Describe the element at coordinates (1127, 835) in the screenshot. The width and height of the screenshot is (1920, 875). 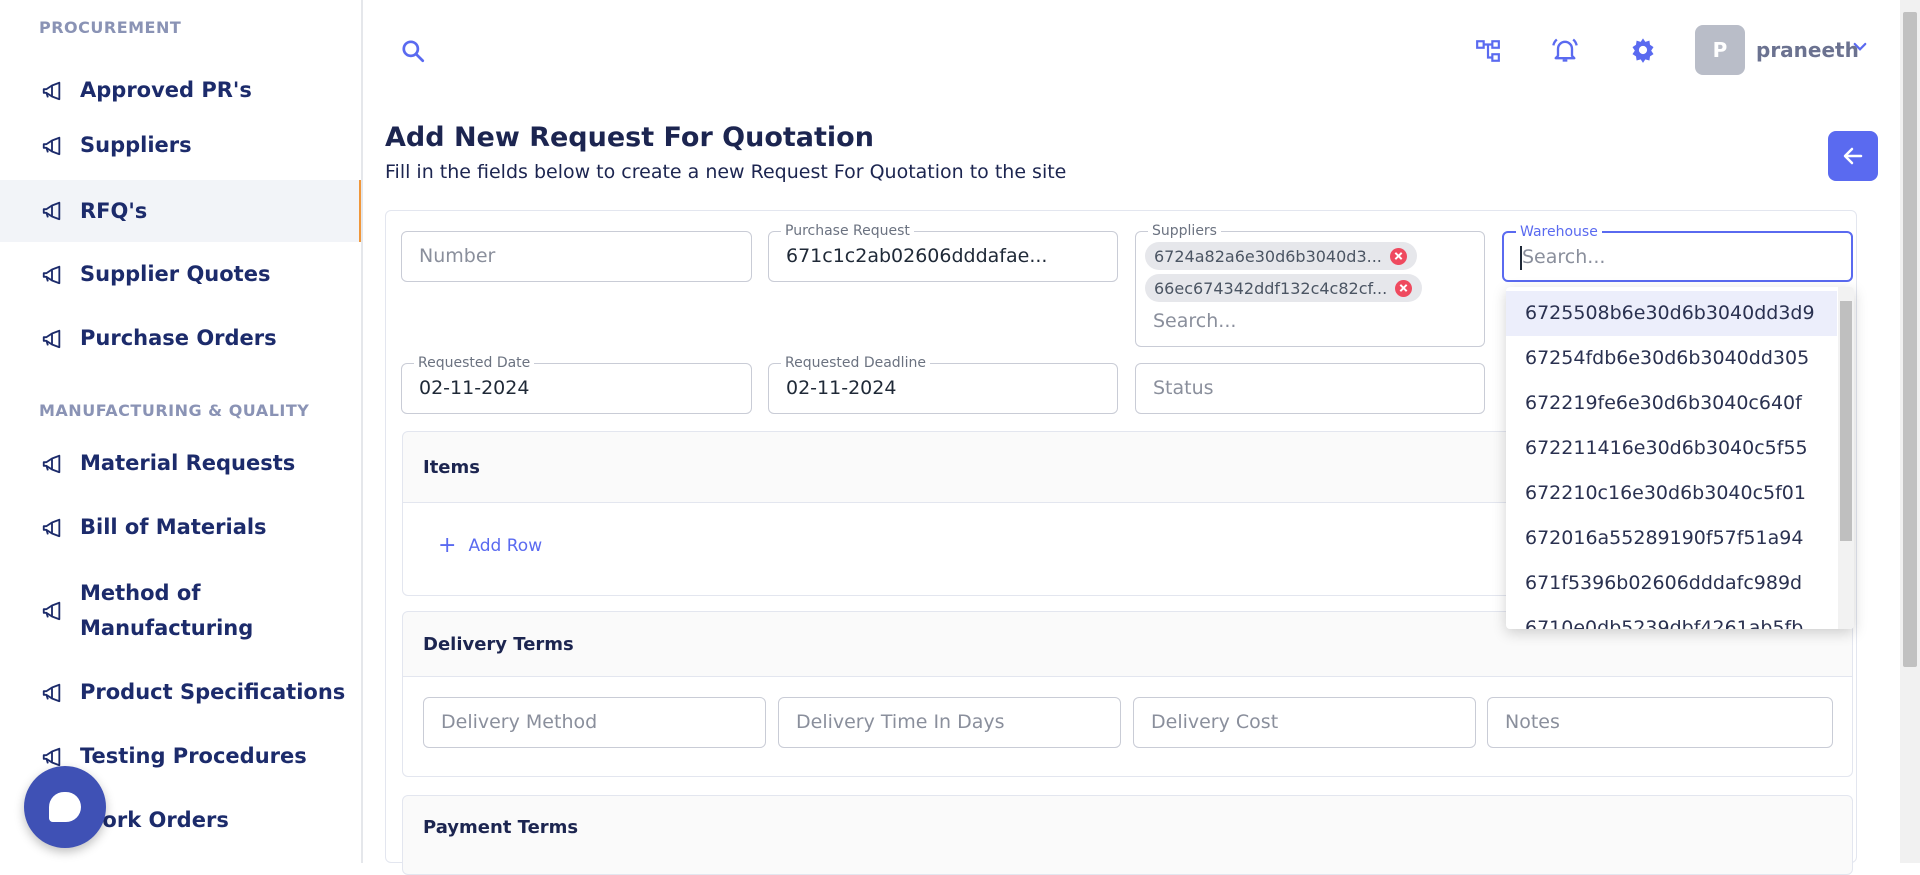
I see `payment-terms-section: Payment Terms` at that location.